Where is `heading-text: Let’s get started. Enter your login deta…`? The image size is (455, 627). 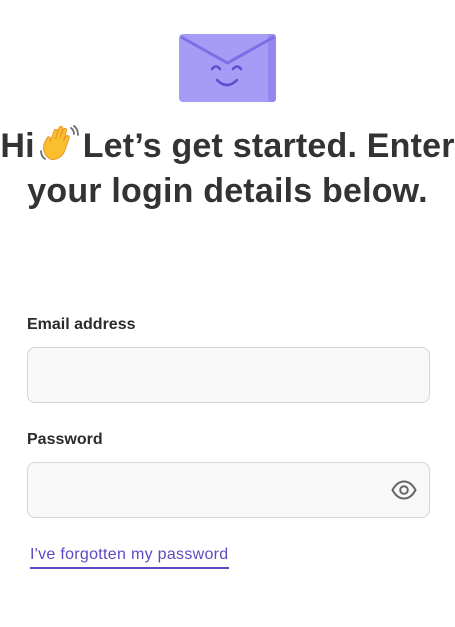 heading-text: Let’s get started. Enter your login deta… is located at coordinates (241, 168).